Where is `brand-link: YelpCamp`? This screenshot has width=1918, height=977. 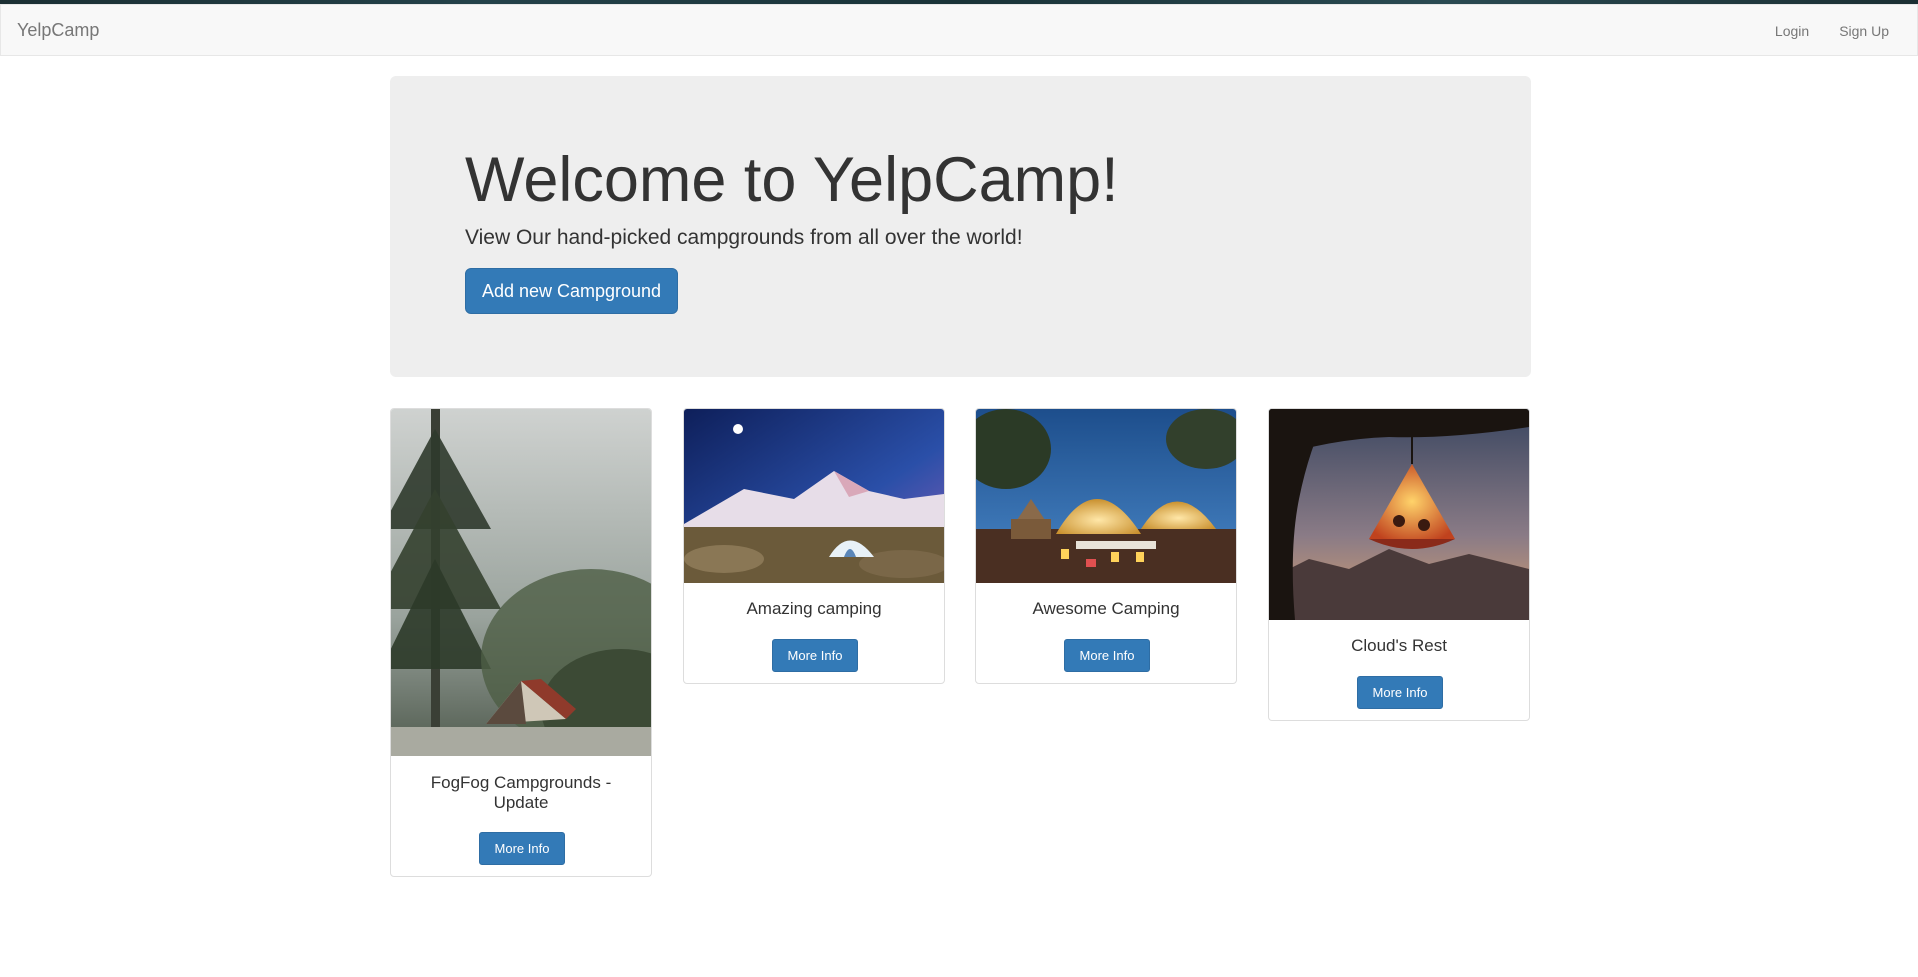
brand-link: YelpCamp is located at coordinates (58, 30).